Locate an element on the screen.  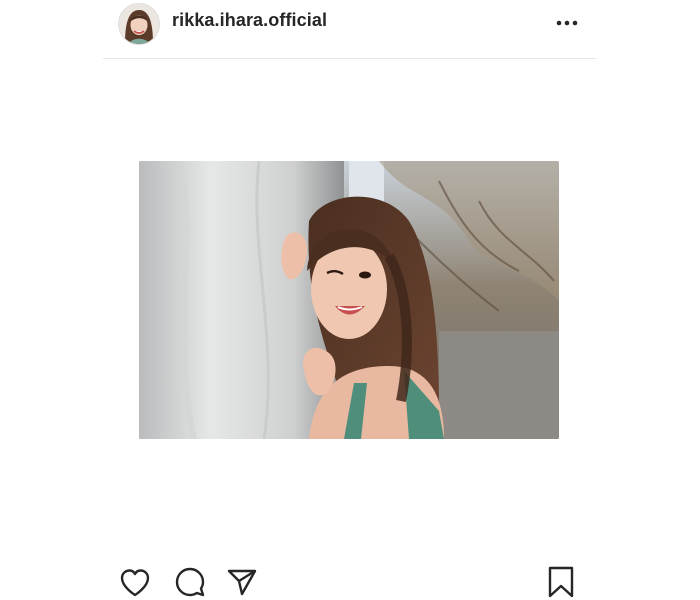
more-options-icon is located at coordinates (567, 23).